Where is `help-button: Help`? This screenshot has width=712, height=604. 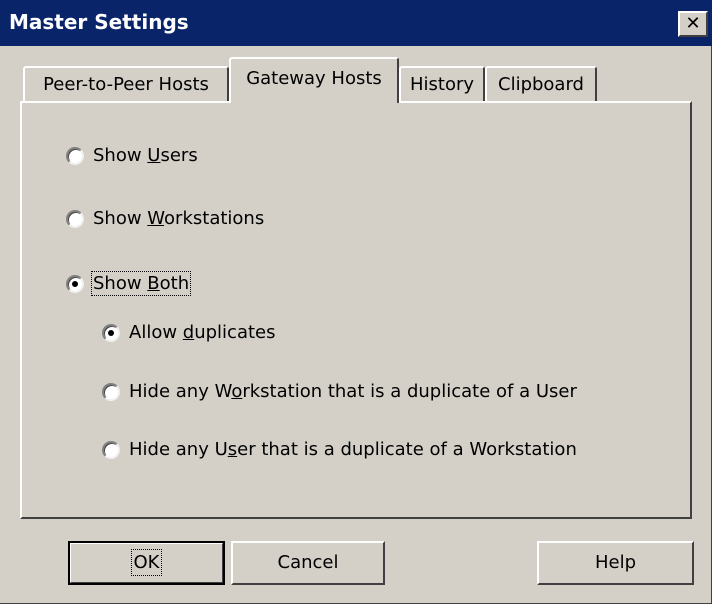
help-button: Help is located at coordinates (615, 563).